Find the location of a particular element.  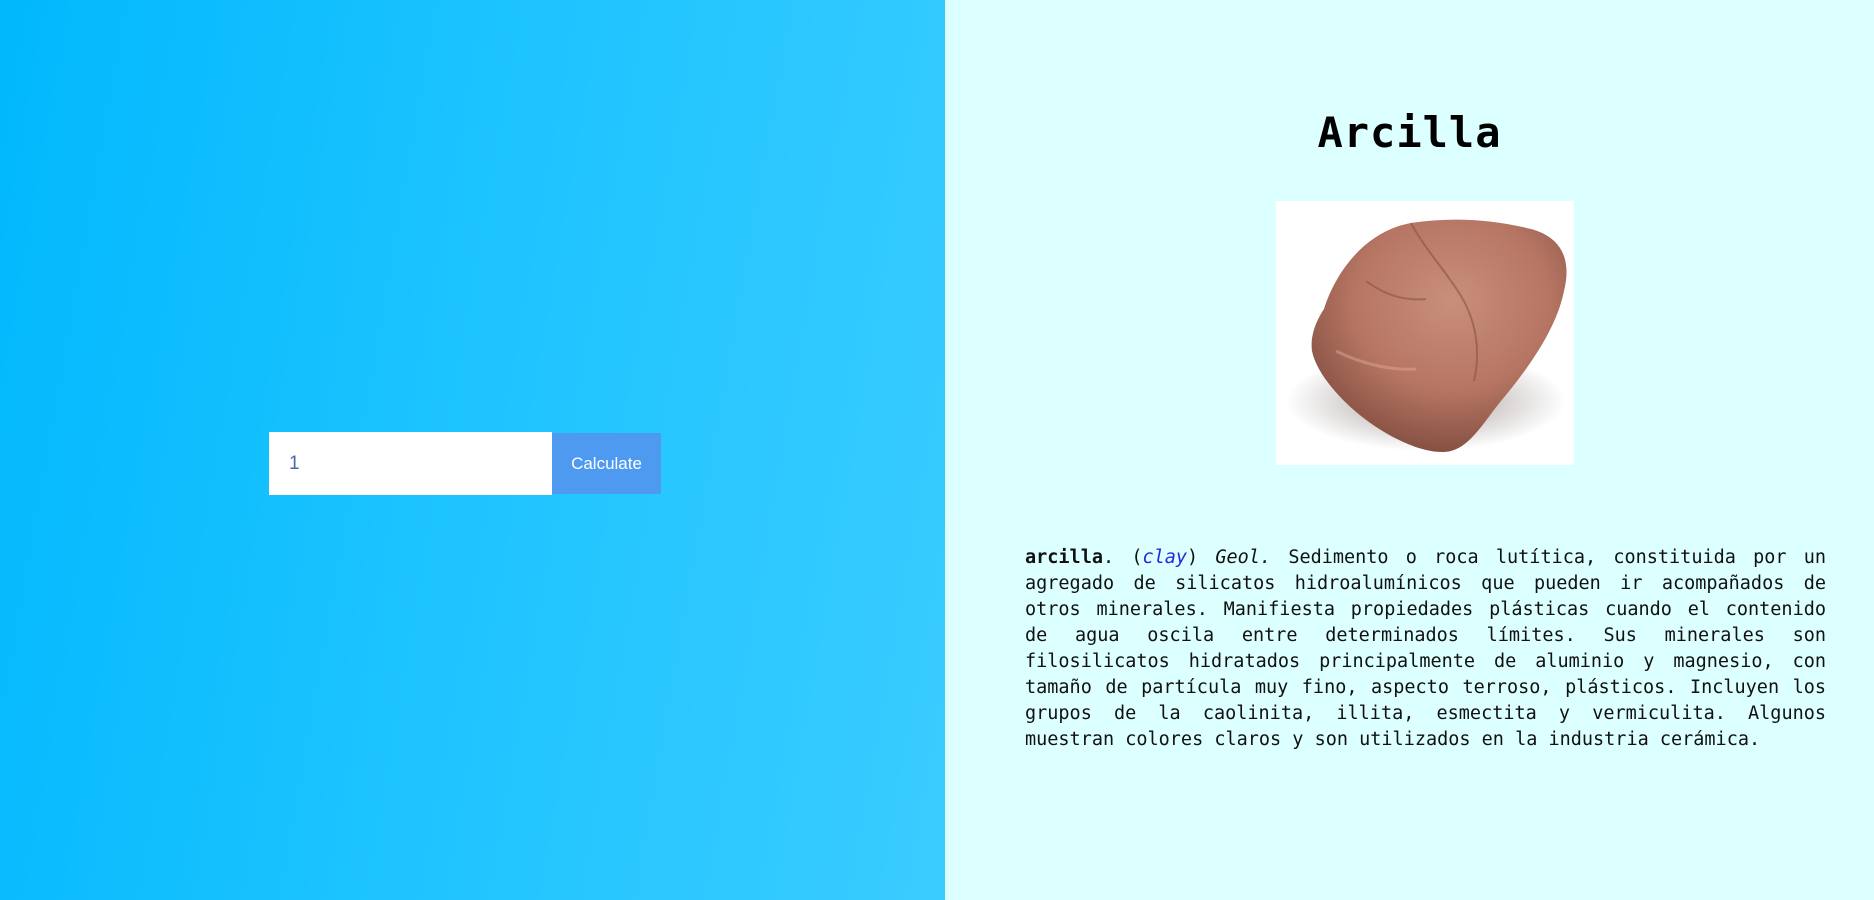

calculator-input is located at coordinates (410, 463).